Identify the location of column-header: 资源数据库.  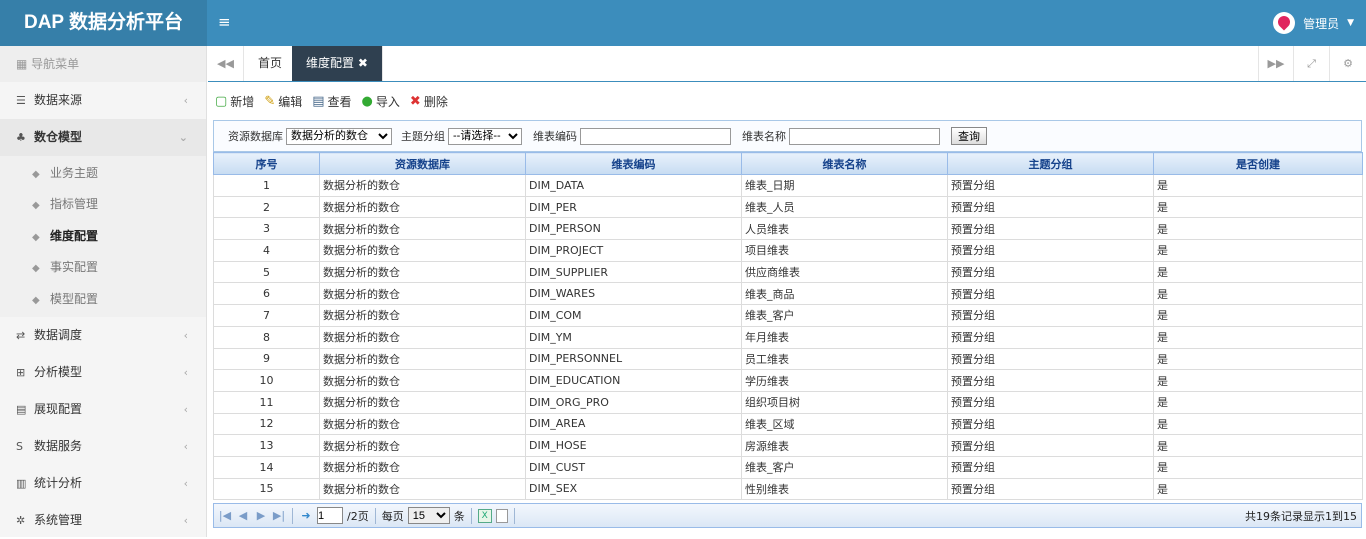
(422, 163).